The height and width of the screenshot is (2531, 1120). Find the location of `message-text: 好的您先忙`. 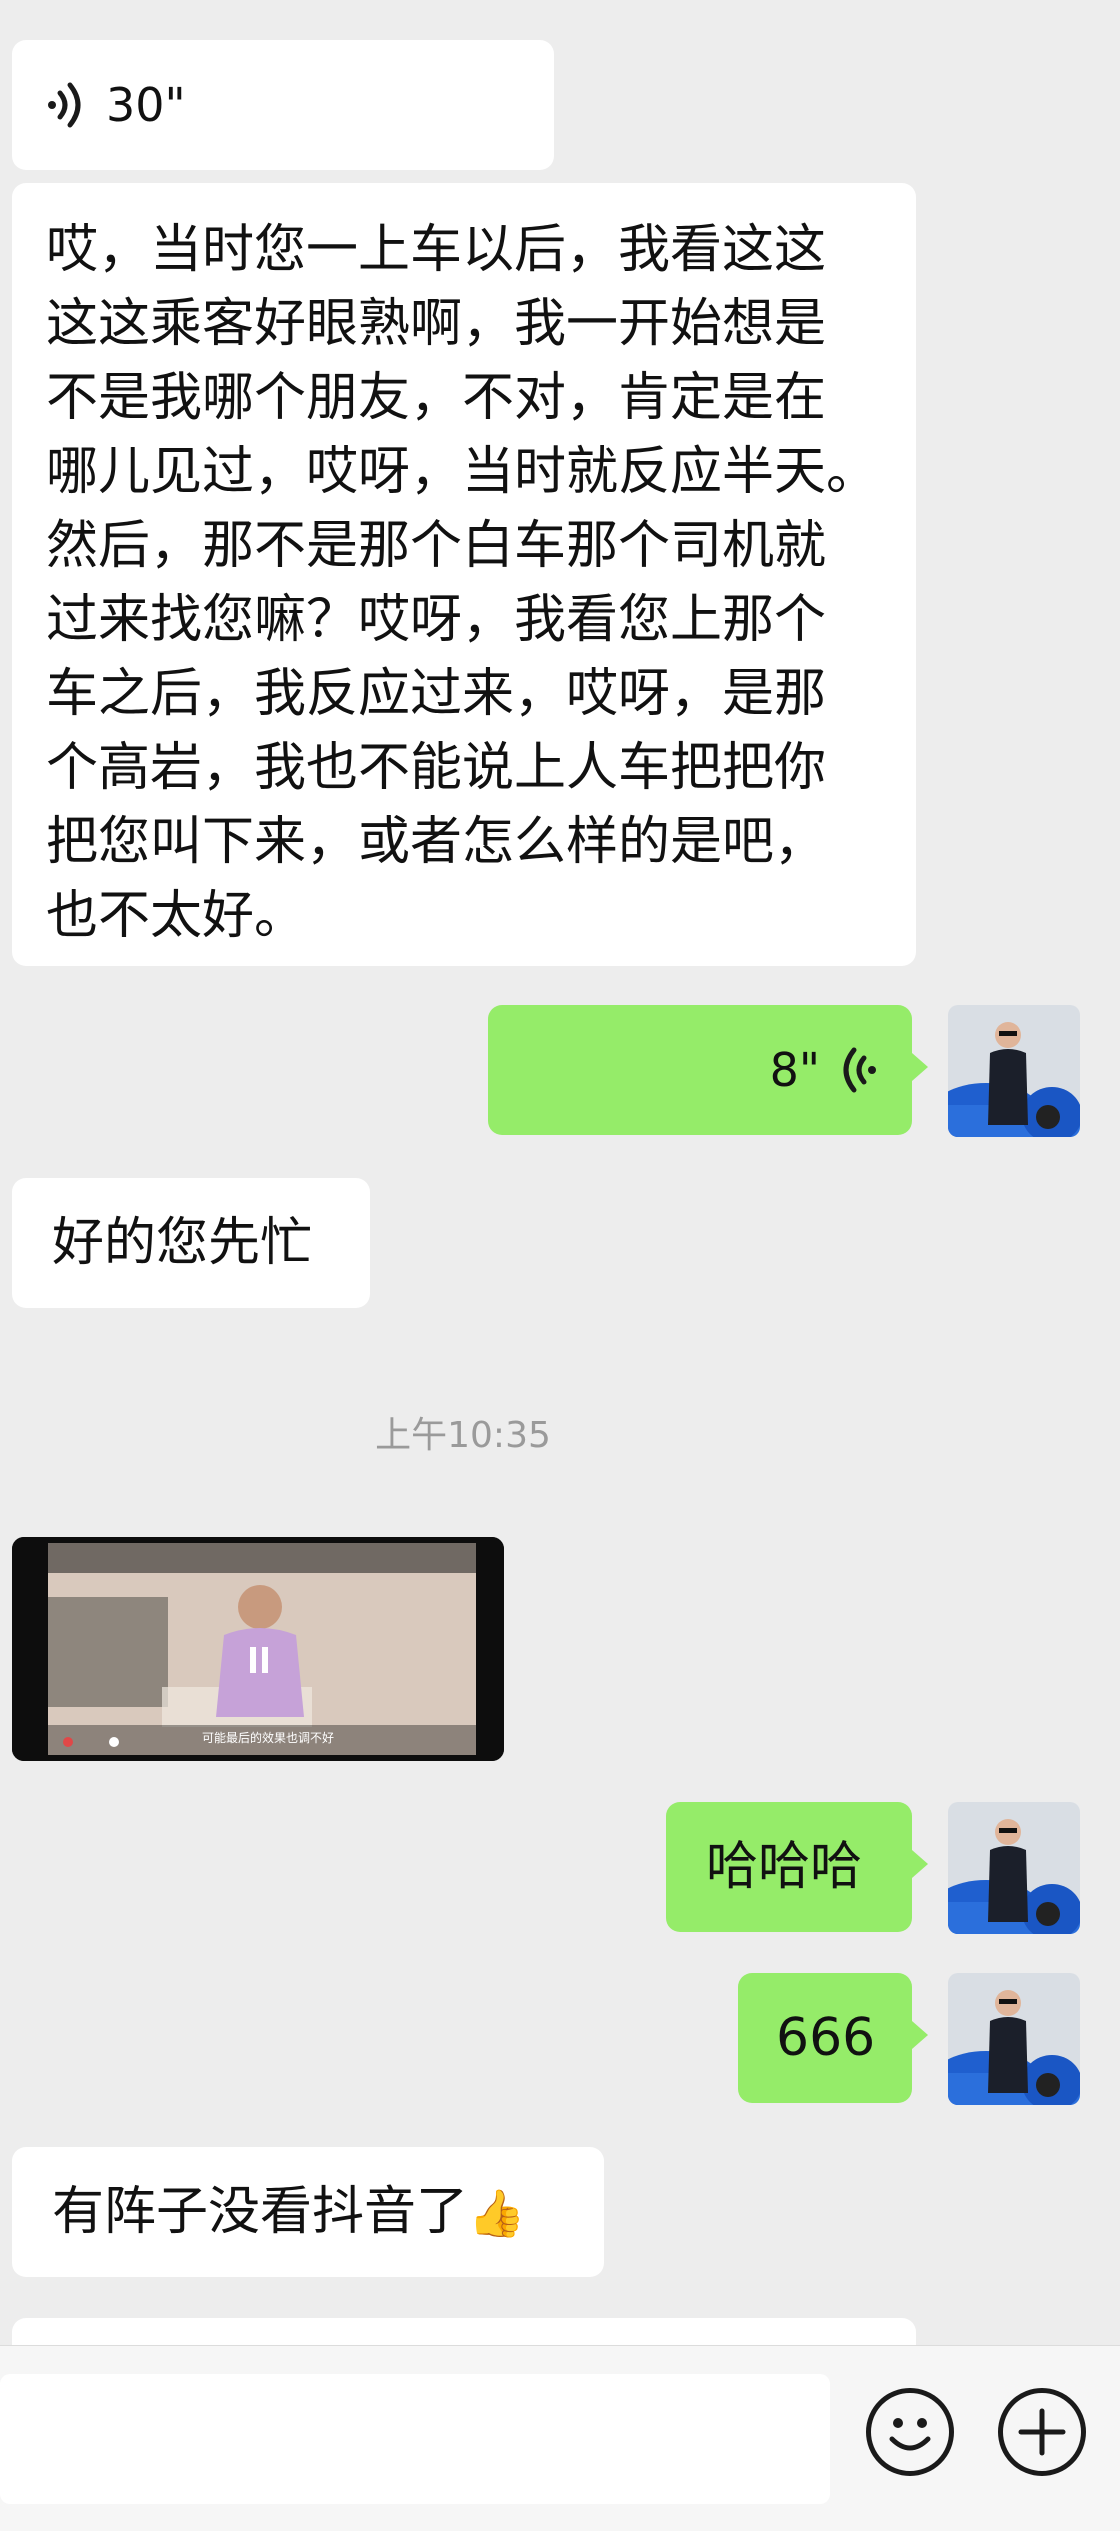

message-text: 好的您先忙 is located at coordinates (182, 1243).